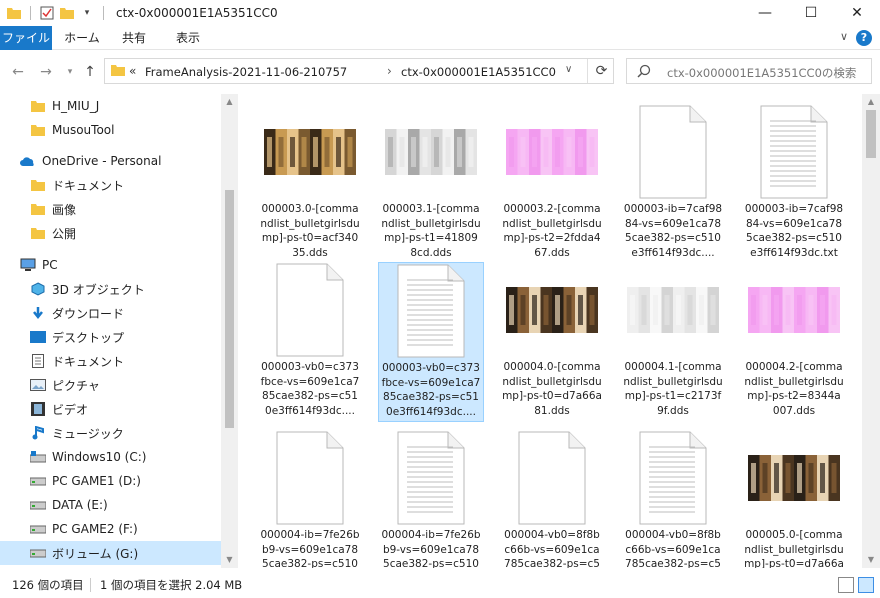 This screenshot has width=880, height=598. Describe the element at coordinates (132, 71) in the screenshot. I see `breadcrumb-overflow: «` at that location.